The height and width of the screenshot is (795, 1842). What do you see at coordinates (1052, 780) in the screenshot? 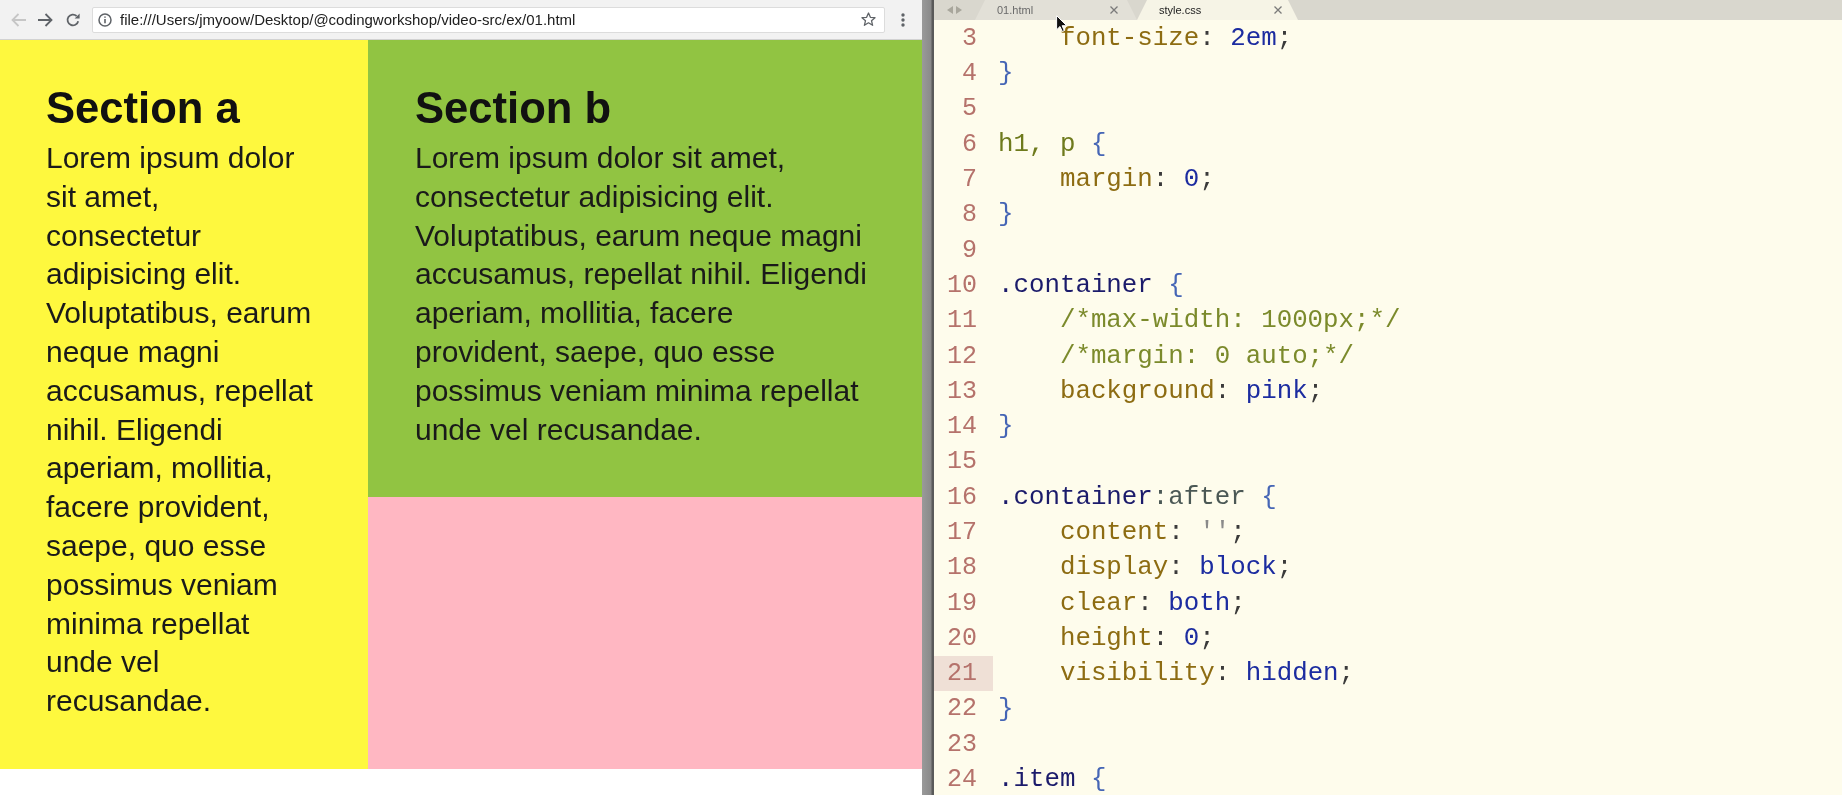
I see `code-line: .item {` at bounding box center [1052, 780].